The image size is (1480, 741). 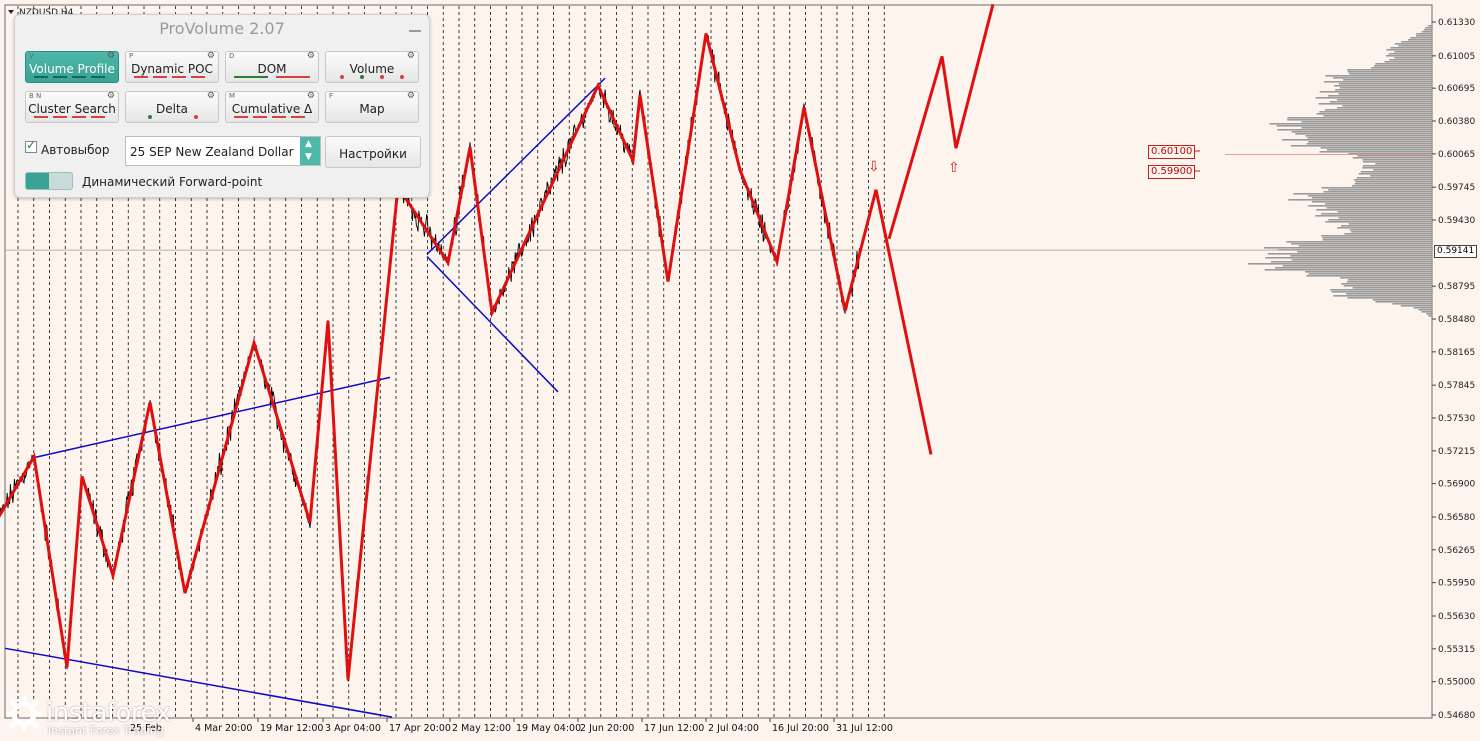 What do you see at coordinates (1172, 152) in the screenshot?
I see `price-tag-upper: 0.60100` at bounding box center [1172, 152].